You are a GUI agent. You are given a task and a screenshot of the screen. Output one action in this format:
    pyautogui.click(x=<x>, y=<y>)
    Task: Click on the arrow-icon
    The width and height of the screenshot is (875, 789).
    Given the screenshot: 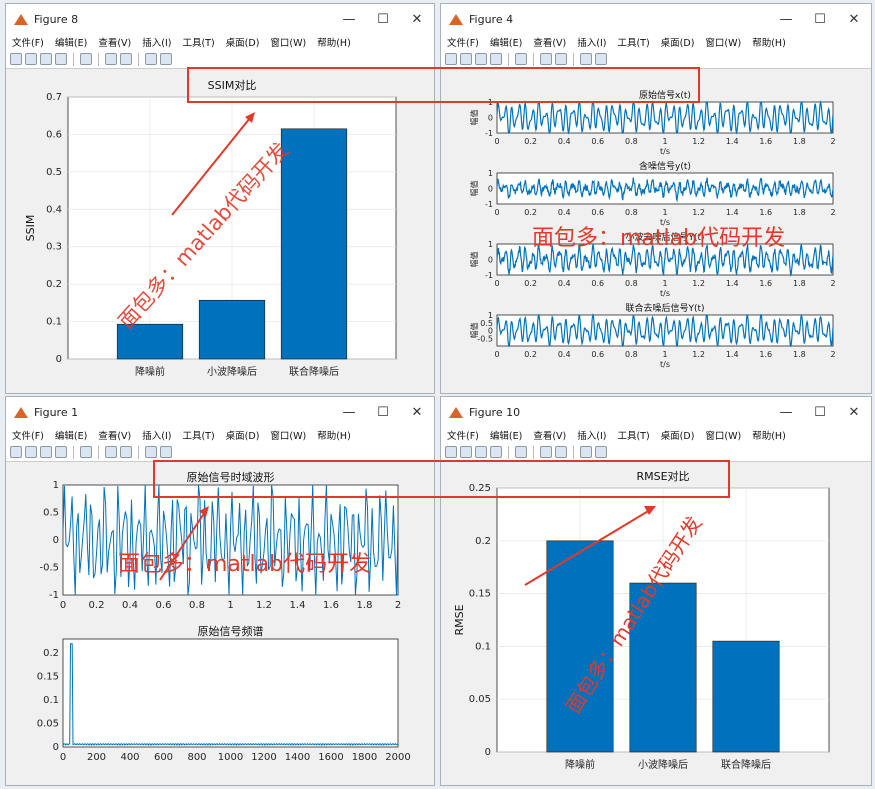 What is the action you would take?
    pyautogui.click(x=590, y=546)
    